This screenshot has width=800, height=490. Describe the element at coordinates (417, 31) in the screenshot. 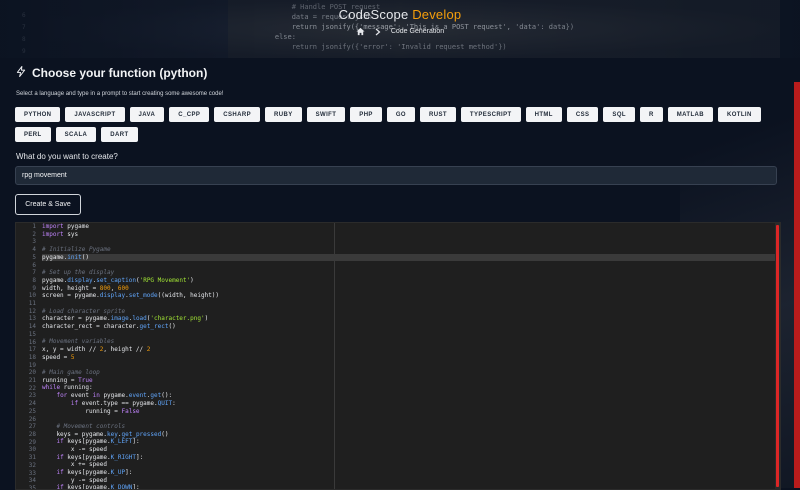

I see `breadcrumb-current: Code Generation` at that location.